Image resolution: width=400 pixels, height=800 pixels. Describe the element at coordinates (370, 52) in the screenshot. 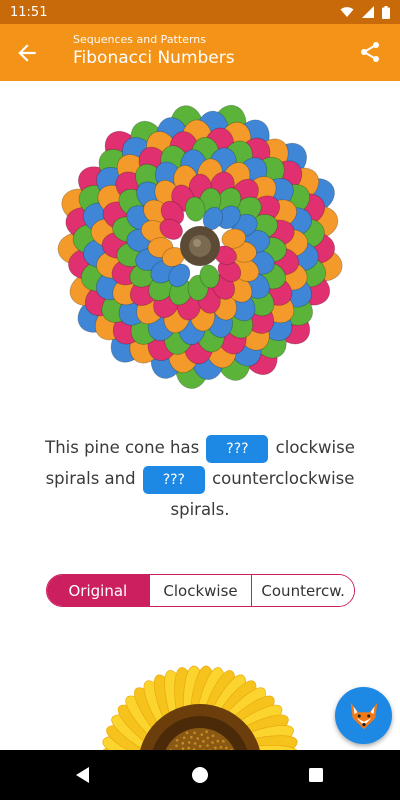

I see `share-icon` at that location.